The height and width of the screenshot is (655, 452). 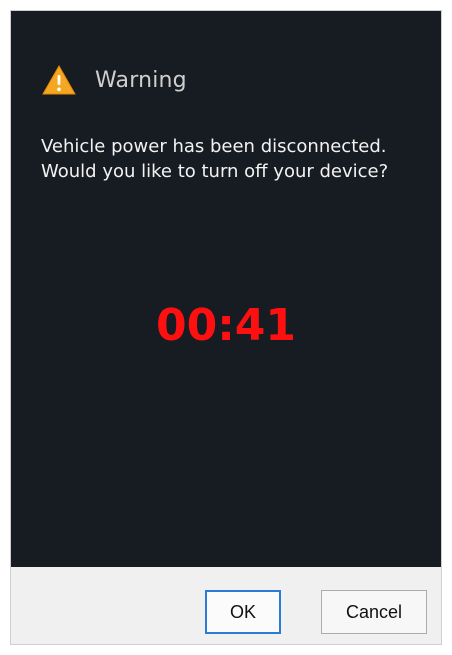 What do you see at coordinates (214, 146) in the screenshot?
I see `message-line: Vehicle power has been disconnected.` at bounding box center [214, 146].